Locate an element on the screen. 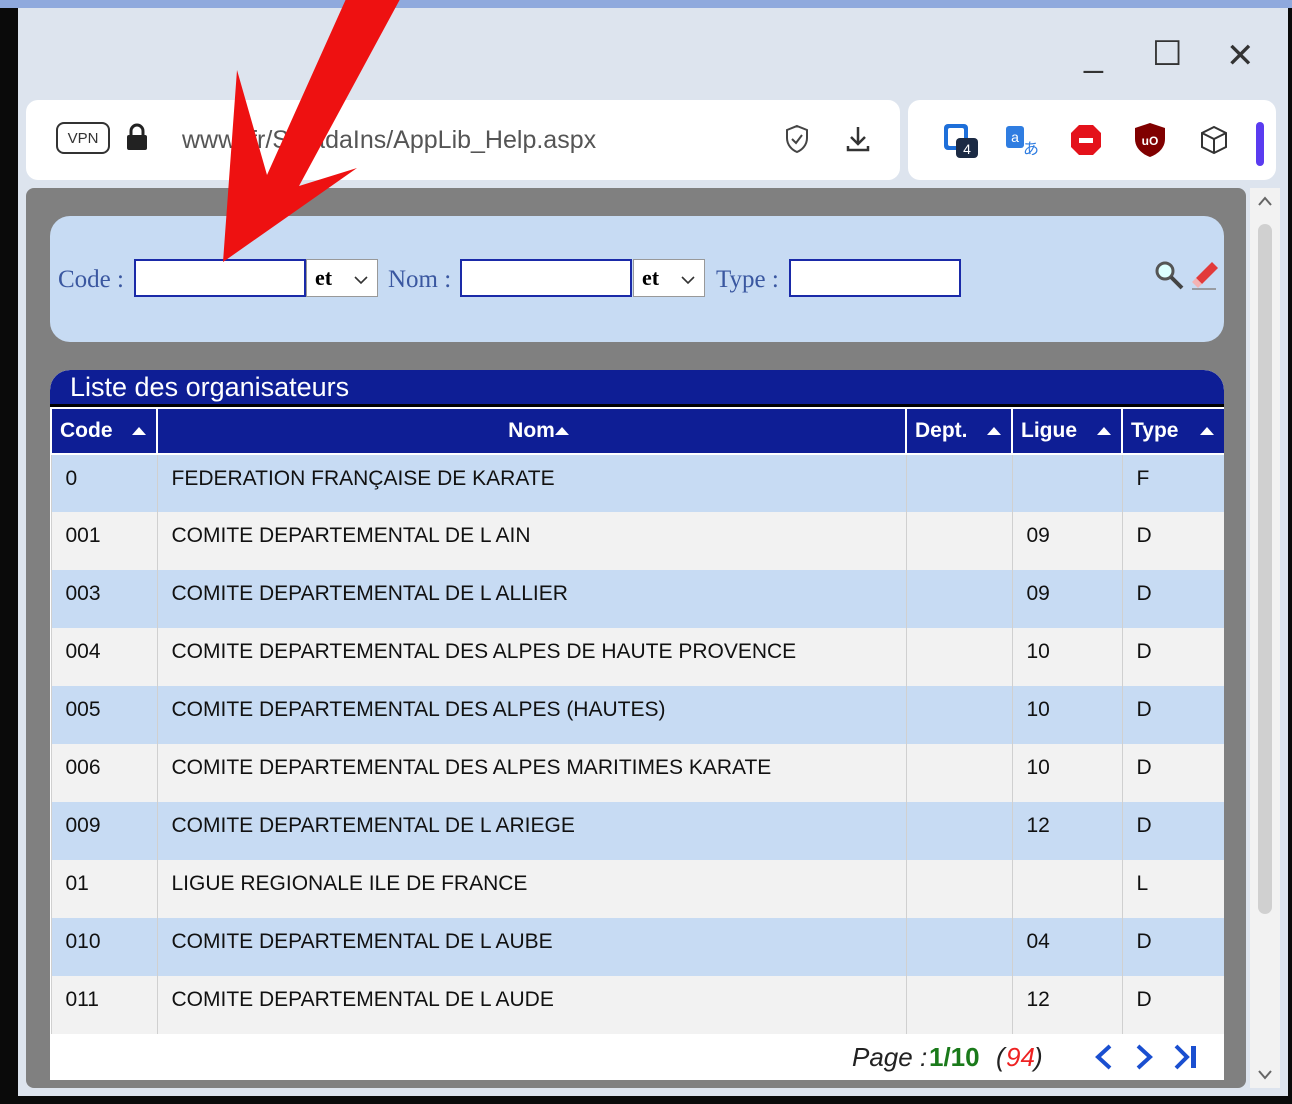 The width and height of the screenshot is (1292, 1104). result-count: 94 is located at coordinates (1020, 1057).